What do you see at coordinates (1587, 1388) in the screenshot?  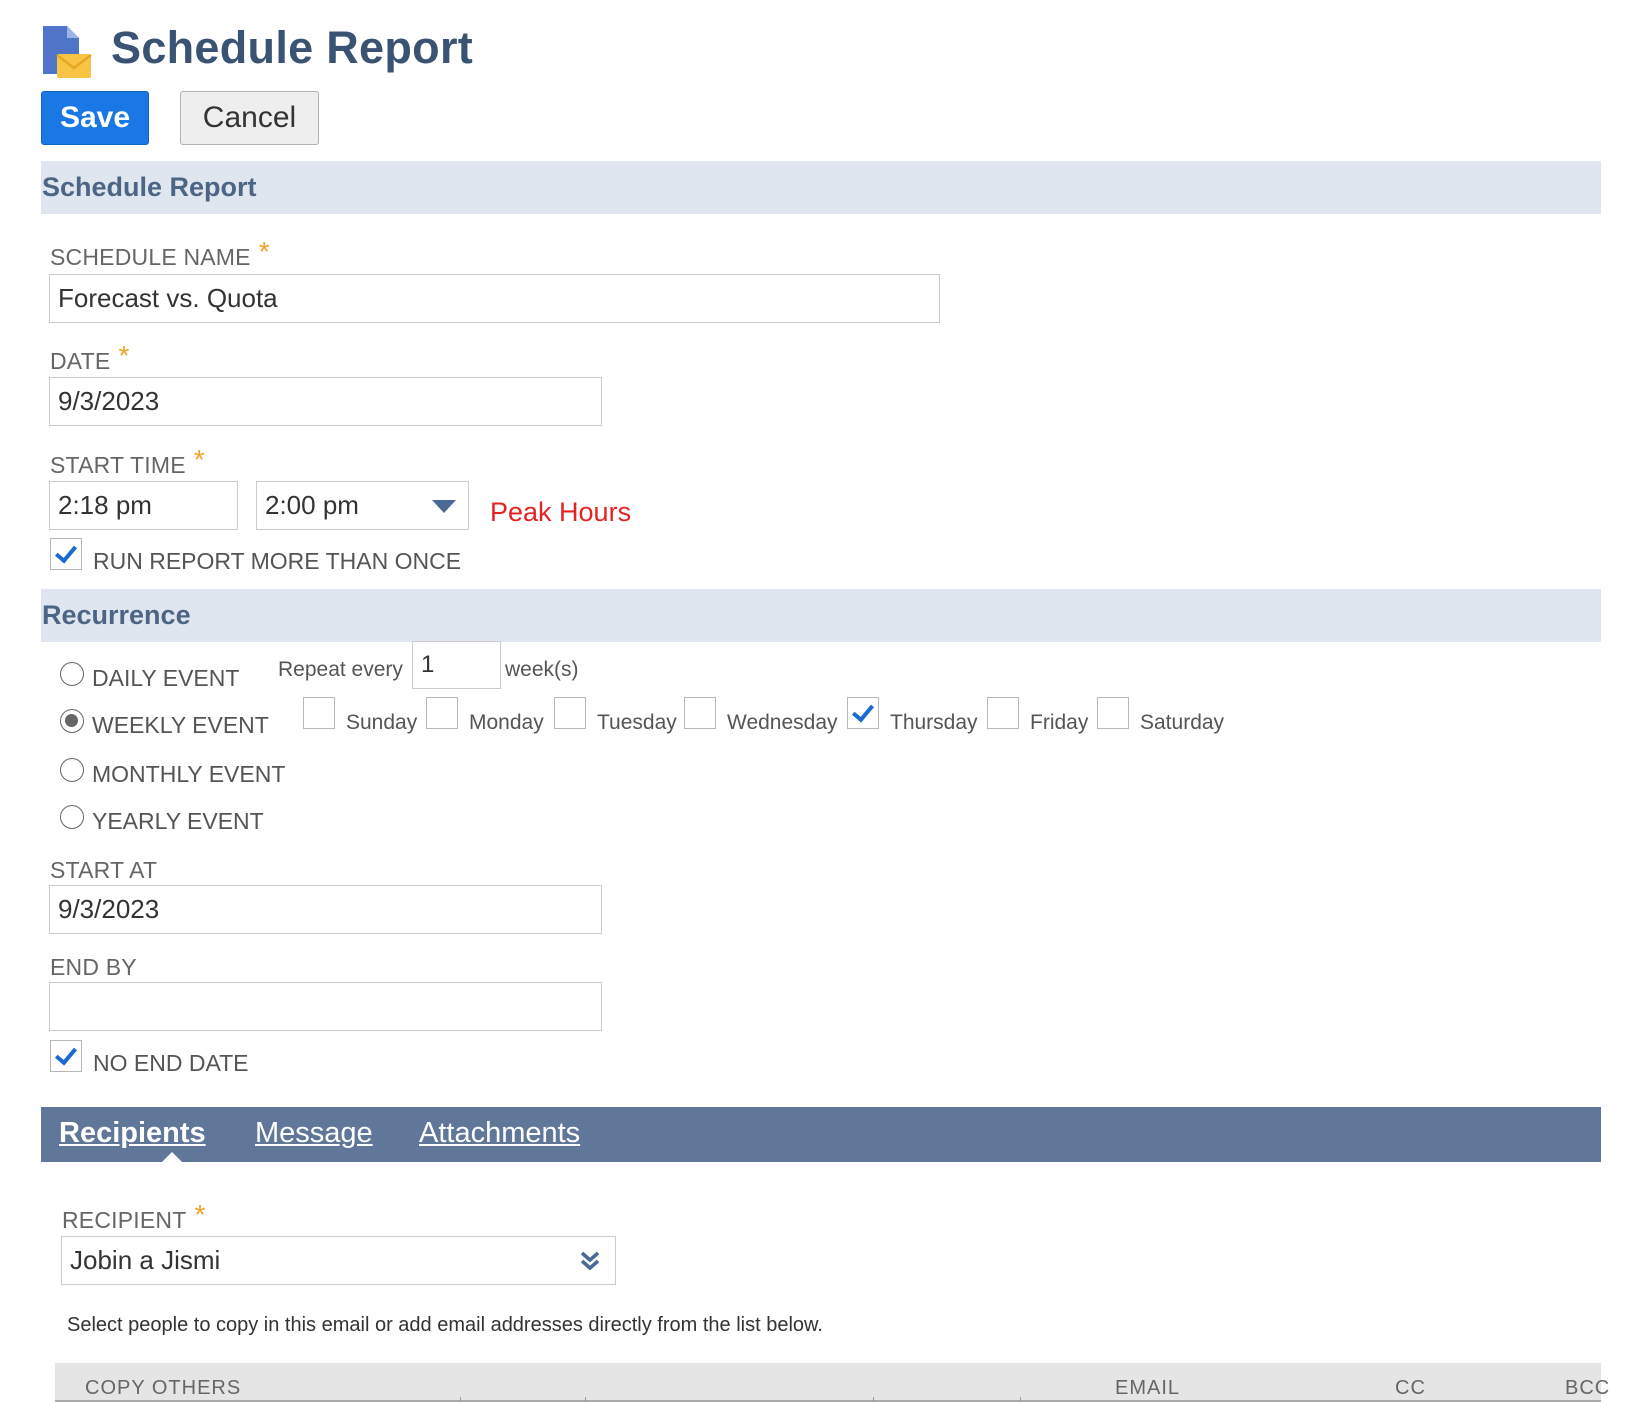 I see `column-header-bcc: BCC` at bounding box center [1587, 1388].